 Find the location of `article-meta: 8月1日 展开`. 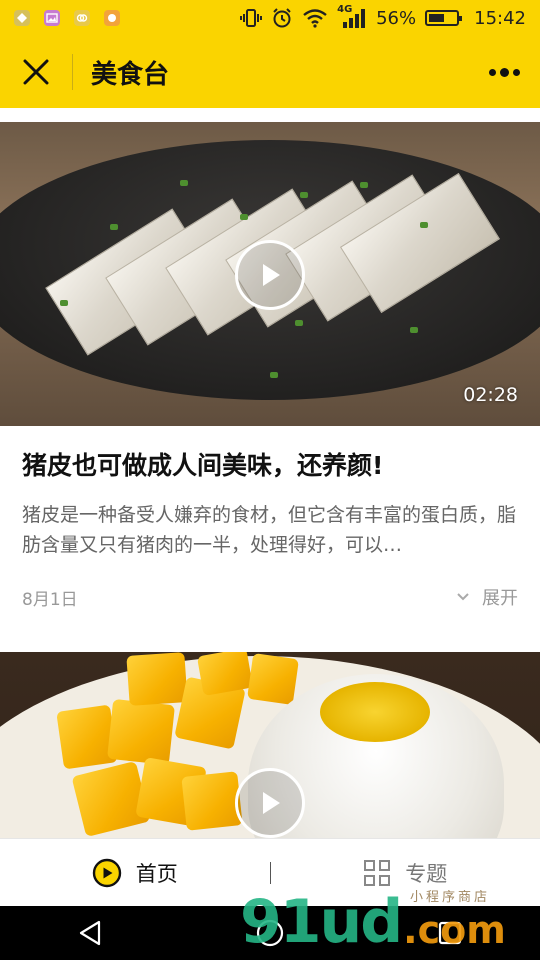

article-meta: 8月1日 展开 is located at coordinates (270, 597).